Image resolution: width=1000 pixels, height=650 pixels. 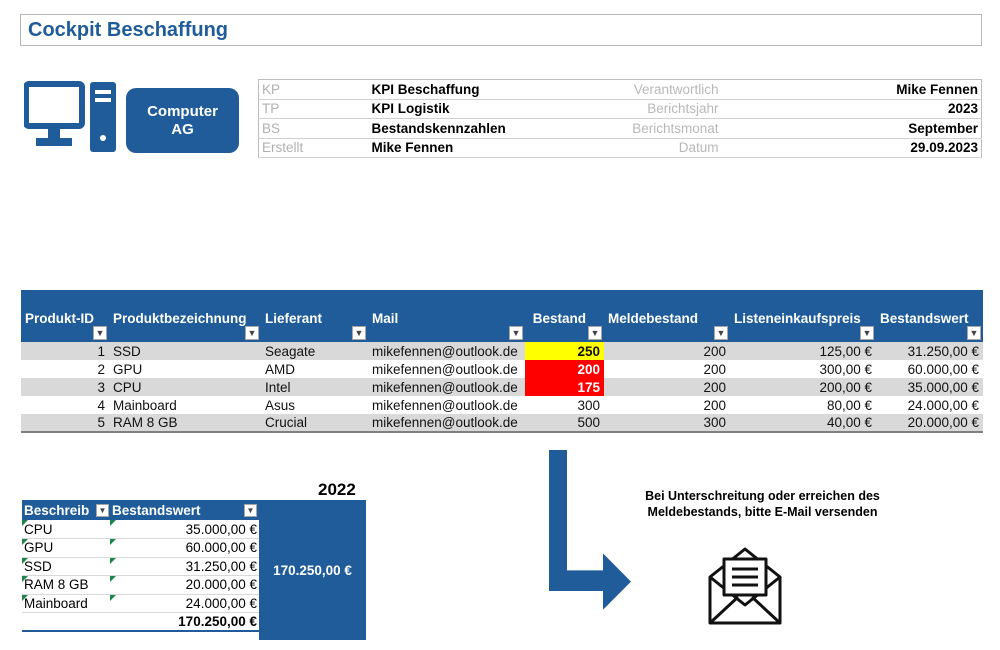 What do you see at coordinates (184, 622) in the screenshot?
I see `pivot-total-value: 170.250,00 €` at bounding box center [184, 622].